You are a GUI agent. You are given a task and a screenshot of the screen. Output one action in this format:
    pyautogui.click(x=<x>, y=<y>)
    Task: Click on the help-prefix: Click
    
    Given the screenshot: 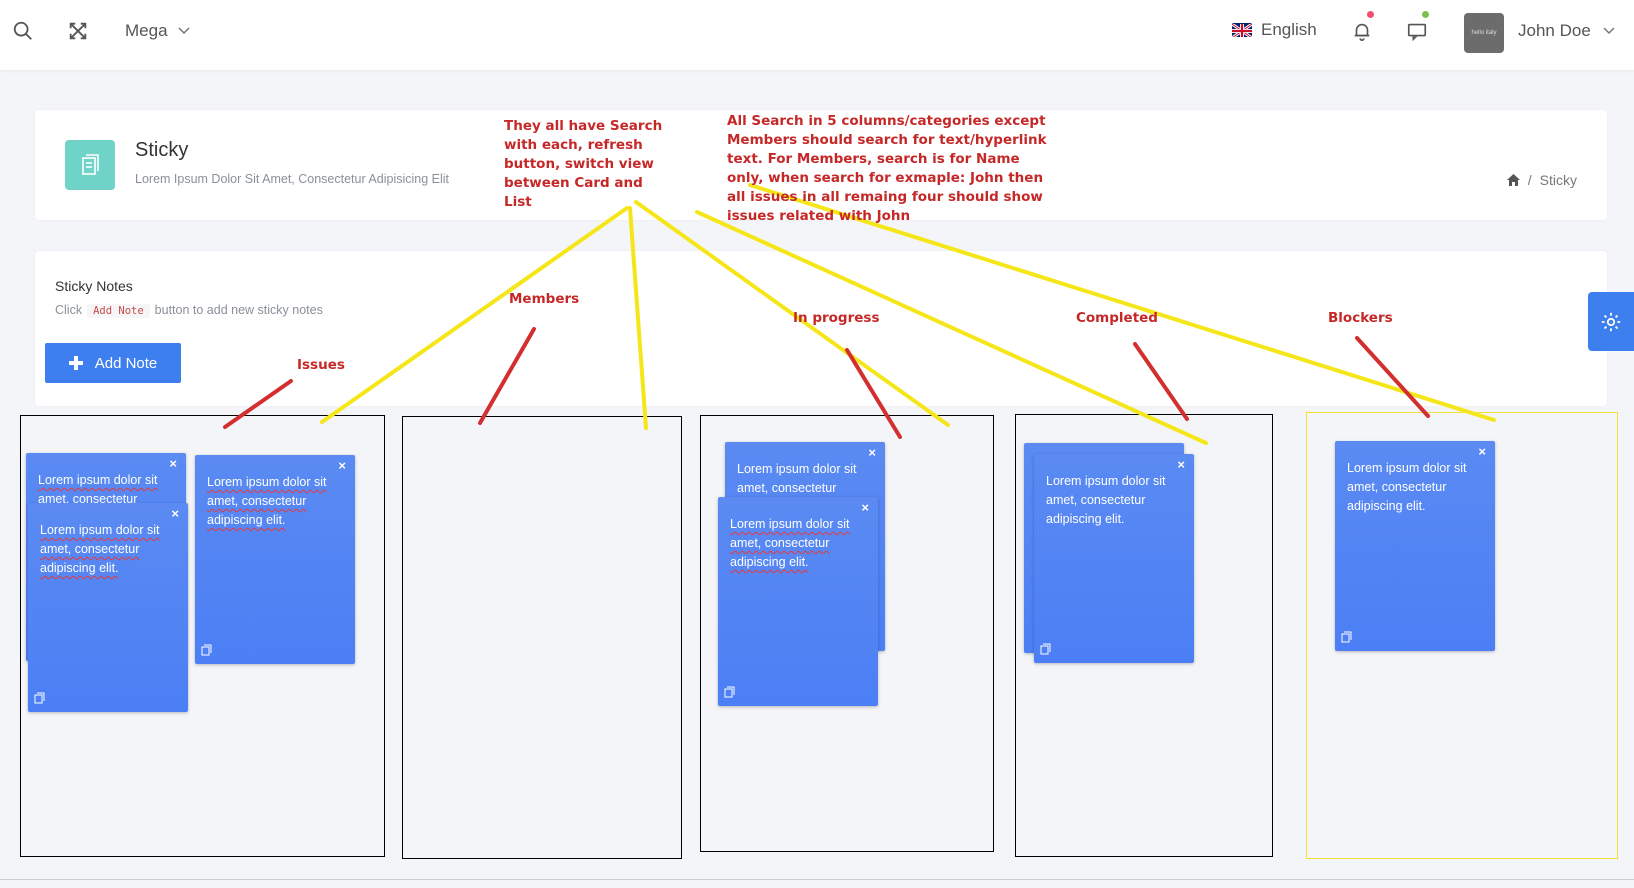 What is the action you would take?
    pyautogui.click(x=69, y=310)
    